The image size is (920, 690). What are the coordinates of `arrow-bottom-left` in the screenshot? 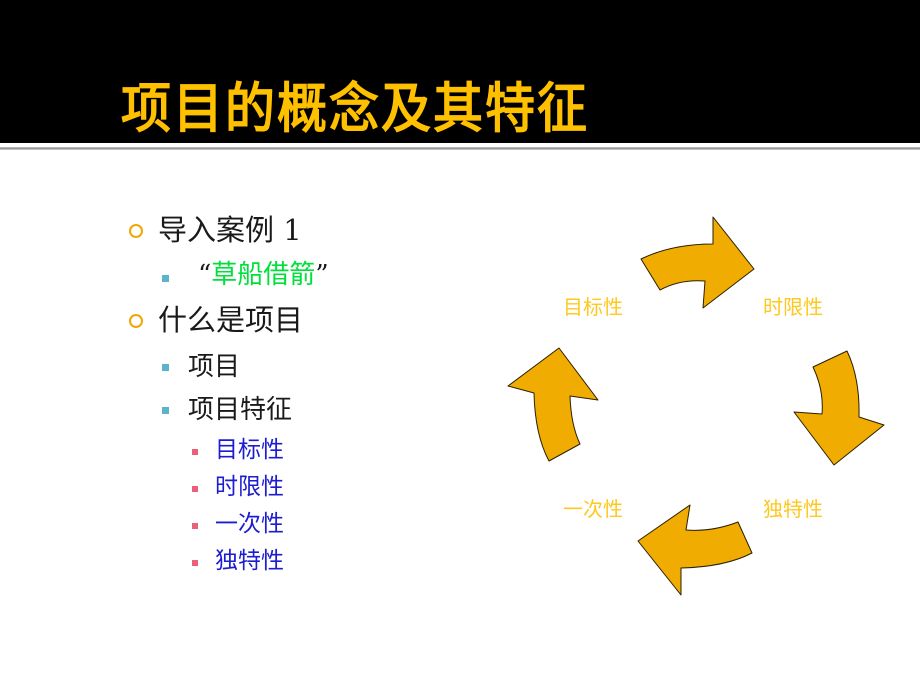 It's located at (695, 550).